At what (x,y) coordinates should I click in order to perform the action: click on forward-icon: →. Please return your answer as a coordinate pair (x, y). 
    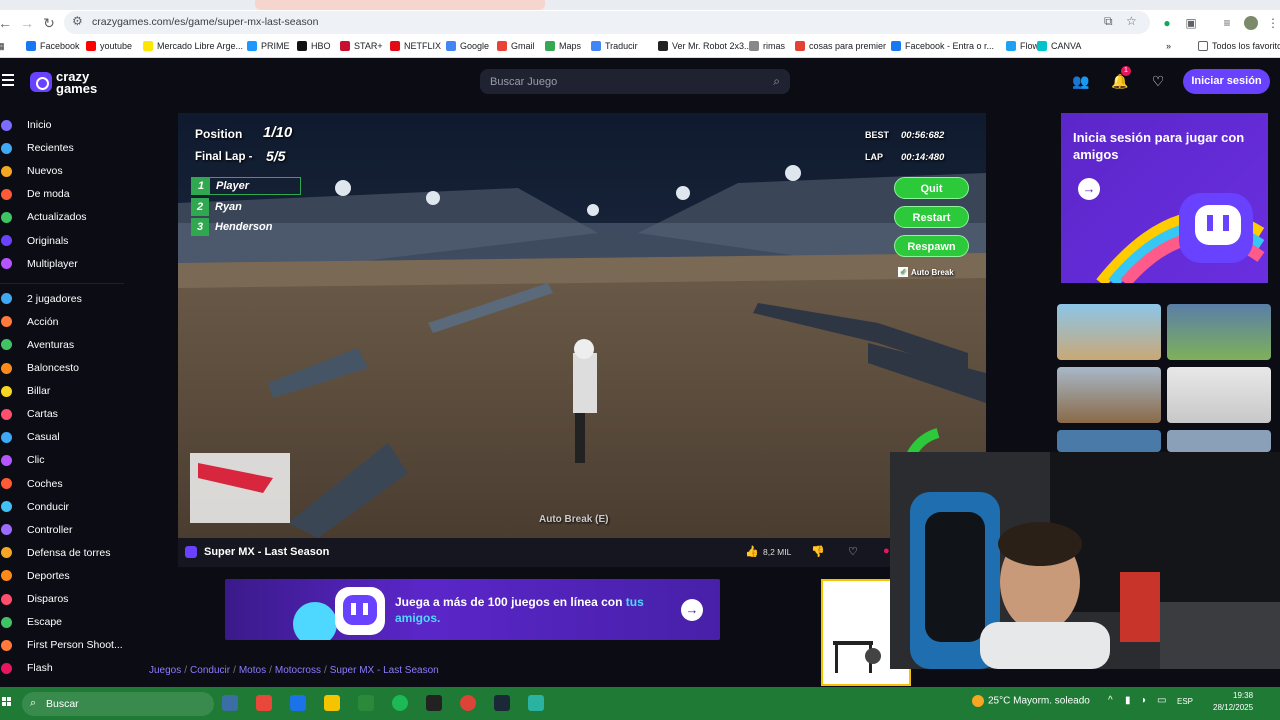
    Looking at the image, I should click on (27, 23).